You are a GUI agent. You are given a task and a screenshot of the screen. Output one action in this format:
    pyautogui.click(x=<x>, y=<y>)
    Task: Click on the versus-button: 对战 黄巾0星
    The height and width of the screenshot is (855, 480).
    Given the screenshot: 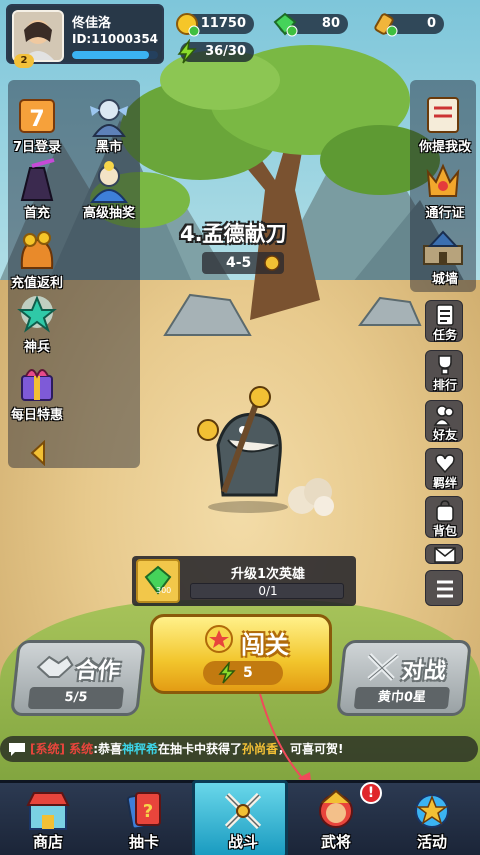 What is the action you would take?
    pyautogui.click(x=404, y=678)
    